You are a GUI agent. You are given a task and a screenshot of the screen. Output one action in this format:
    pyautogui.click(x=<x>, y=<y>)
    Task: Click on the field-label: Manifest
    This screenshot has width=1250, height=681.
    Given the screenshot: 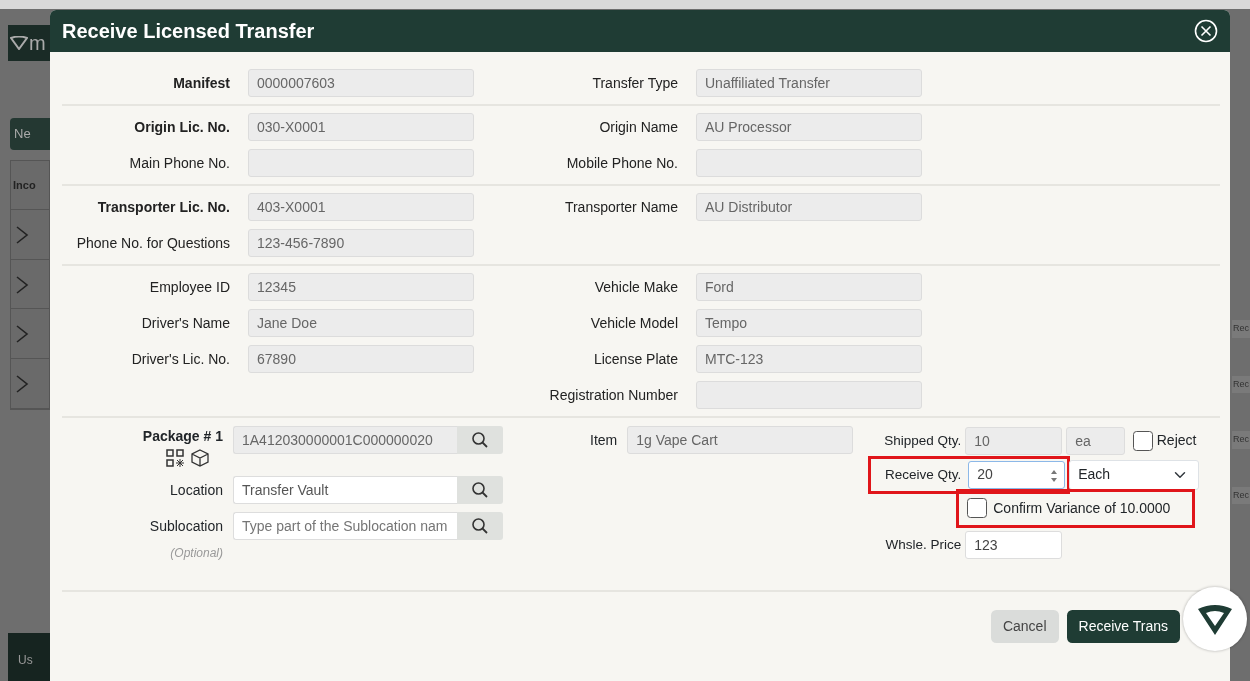 What is the action you would take?
    pyautogui.click(x=201, y=83)
    